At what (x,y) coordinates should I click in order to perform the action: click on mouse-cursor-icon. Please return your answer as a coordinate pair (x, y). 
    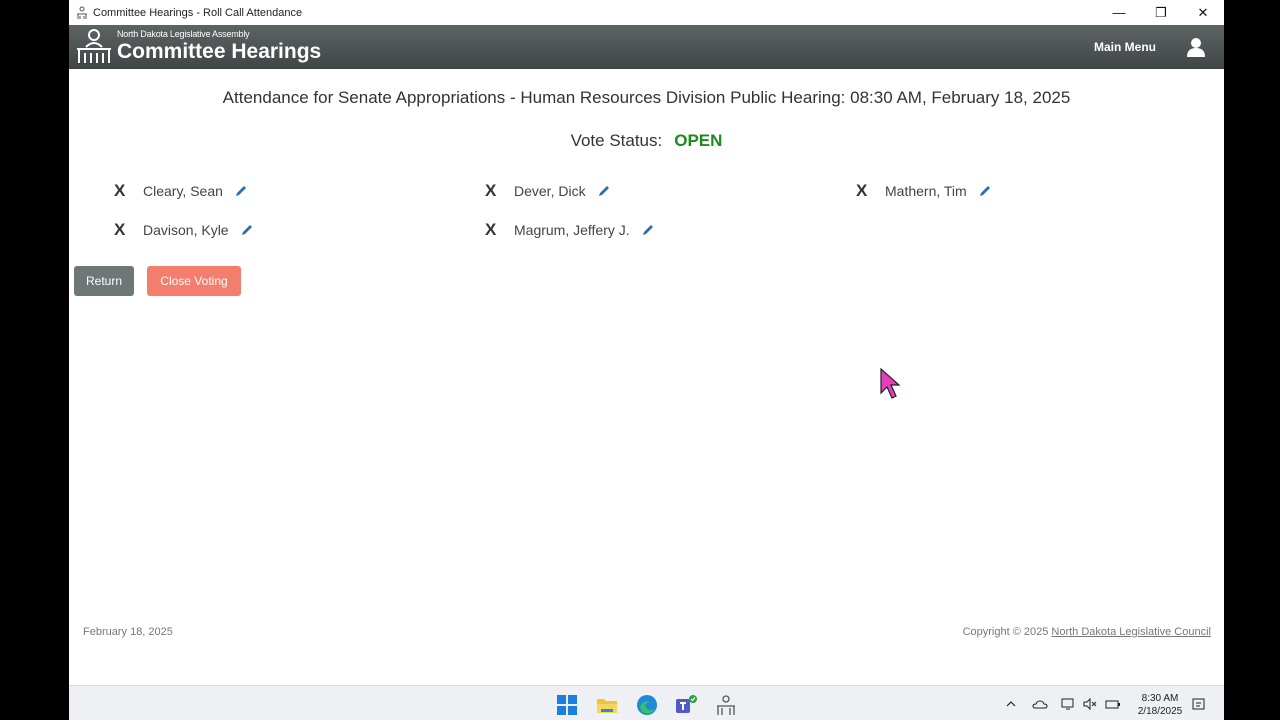
    Looking at the image, I should click on (890, 383).